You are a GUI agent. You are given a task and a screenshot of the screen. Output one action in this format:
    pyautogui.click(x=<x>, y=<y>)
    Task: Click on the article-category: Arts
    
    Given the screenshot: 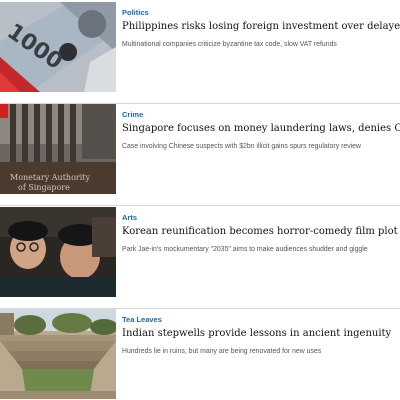 What is the action you would take?
    pyautogui.click(x=261, y=218)
    